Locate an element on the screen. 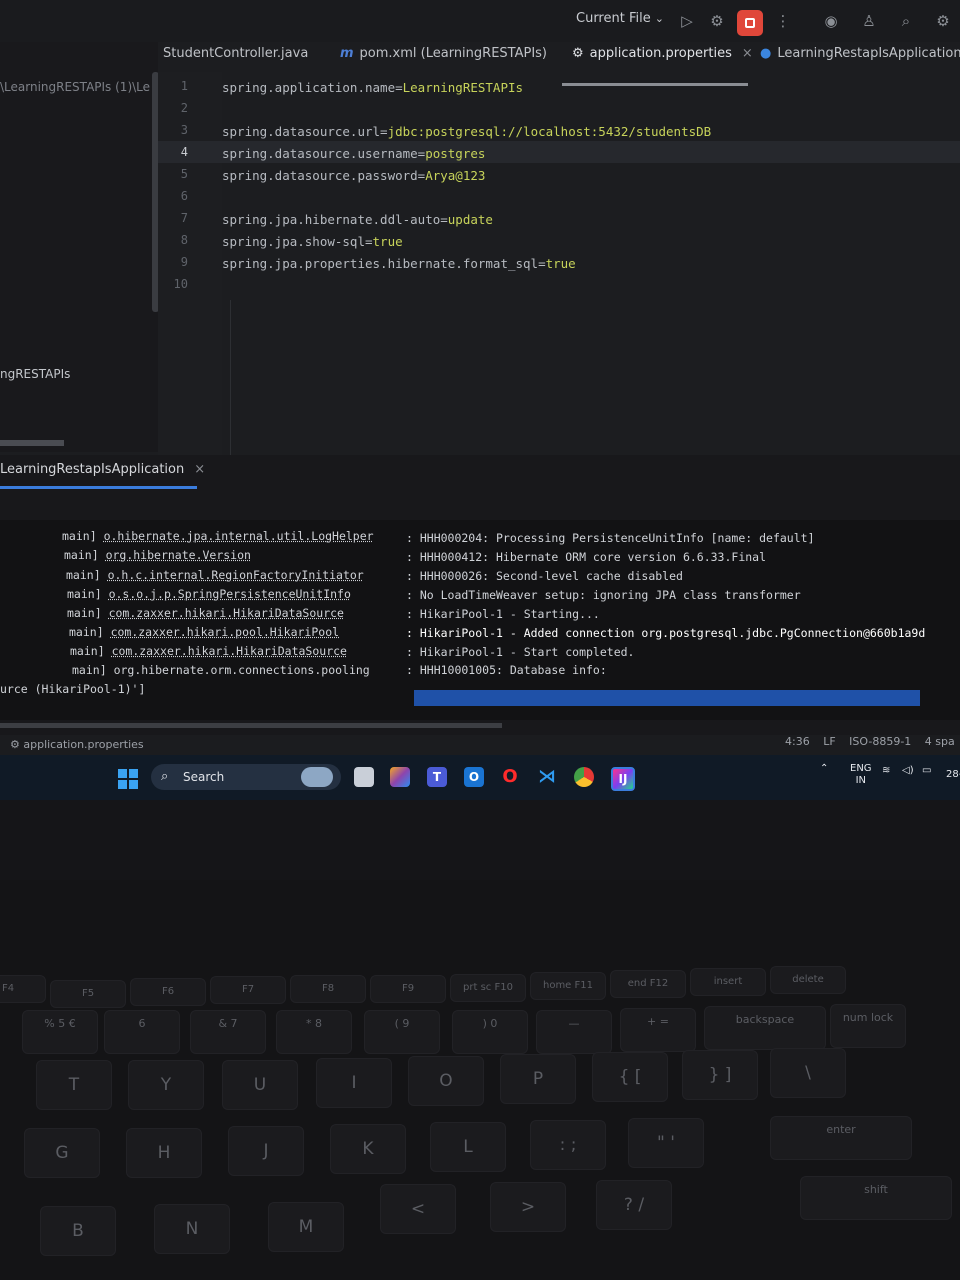  project-root-path: \LearningRESTAPIs (1)\Le is located at coordinates (75, 87).